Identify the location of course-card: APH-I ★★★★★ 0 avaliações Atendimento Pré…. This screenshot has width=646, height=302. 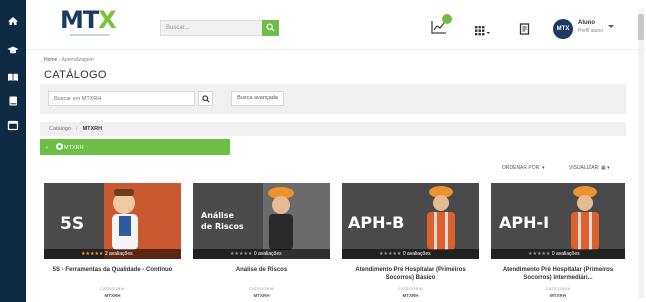
(558, 242).